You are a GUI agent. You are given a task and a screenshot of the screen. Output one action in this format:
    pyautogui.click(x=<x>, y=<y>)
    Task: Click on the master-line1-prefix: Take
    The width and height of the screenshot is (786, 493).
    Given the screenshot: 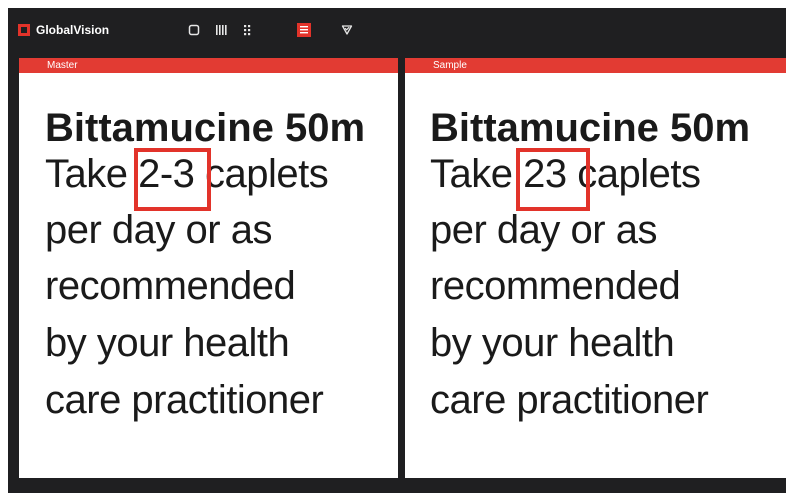 What is the action you would take?
    pyautogui.click(x=92, y=174)
    